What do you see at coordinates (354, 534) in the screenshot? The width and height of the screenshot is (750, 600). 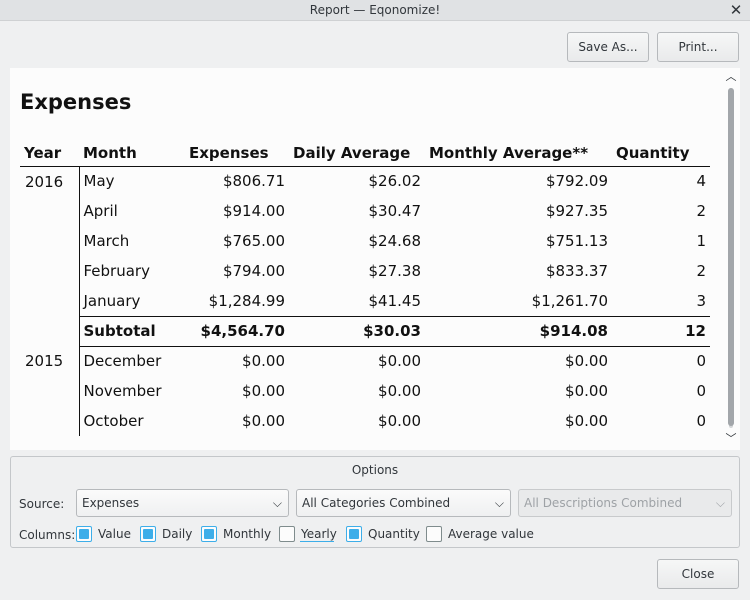 I see `checkbox-quantity` at bounding box center [354, 534].